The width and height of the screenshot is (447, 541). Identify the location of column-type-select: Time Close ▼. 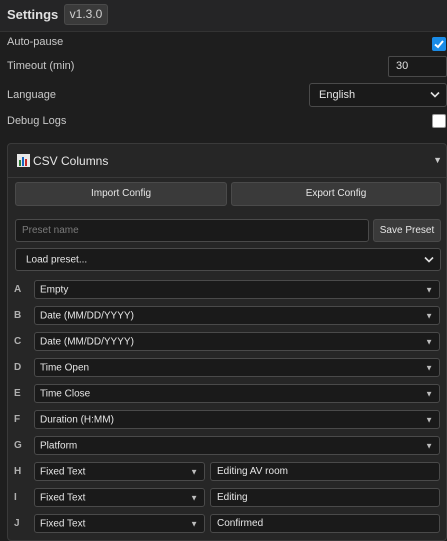
(237, 393).